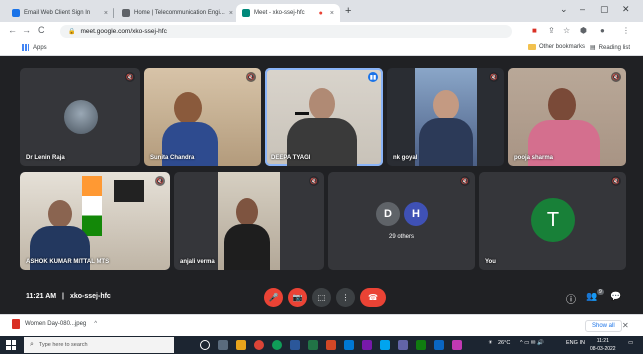  Describe the element at coordinates (401, 221) in the screenshot. I see `others-tile: D H 29 others 🔇` at that location.